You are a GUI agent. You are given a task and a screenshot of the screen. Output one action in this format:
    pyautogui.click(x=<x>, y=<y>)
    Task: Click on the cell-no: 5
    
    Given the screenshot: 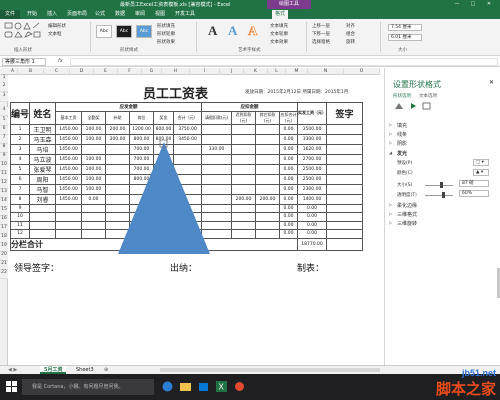 What is the action you would take?
    pyautogui.click(x=20, y=169)
    